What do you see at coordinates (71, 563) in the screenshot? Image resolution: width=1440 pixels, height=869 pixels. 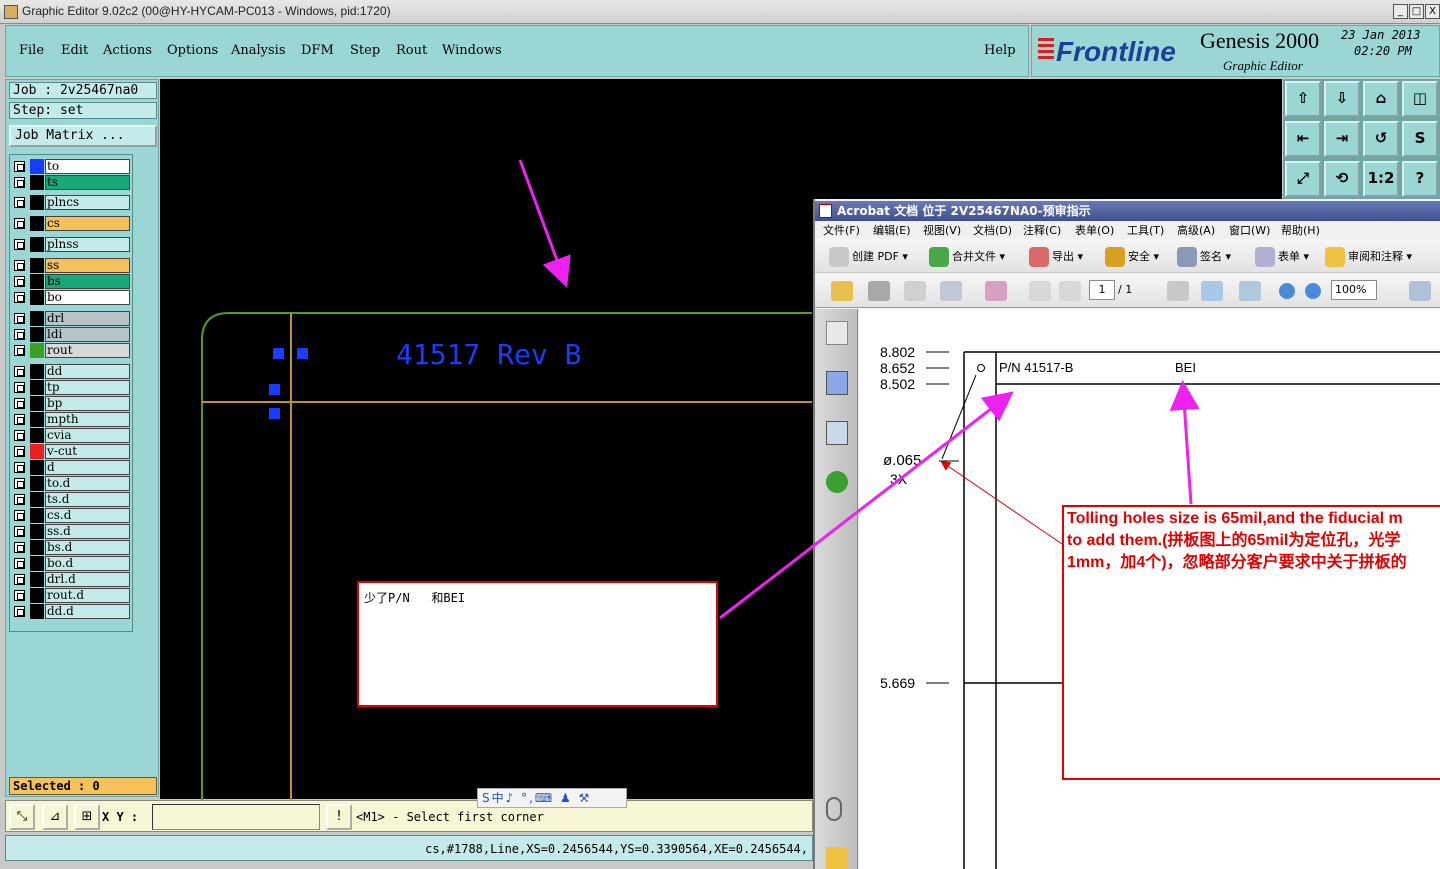 I see `layer-row: bo.d` at bounding box center [71, 563].